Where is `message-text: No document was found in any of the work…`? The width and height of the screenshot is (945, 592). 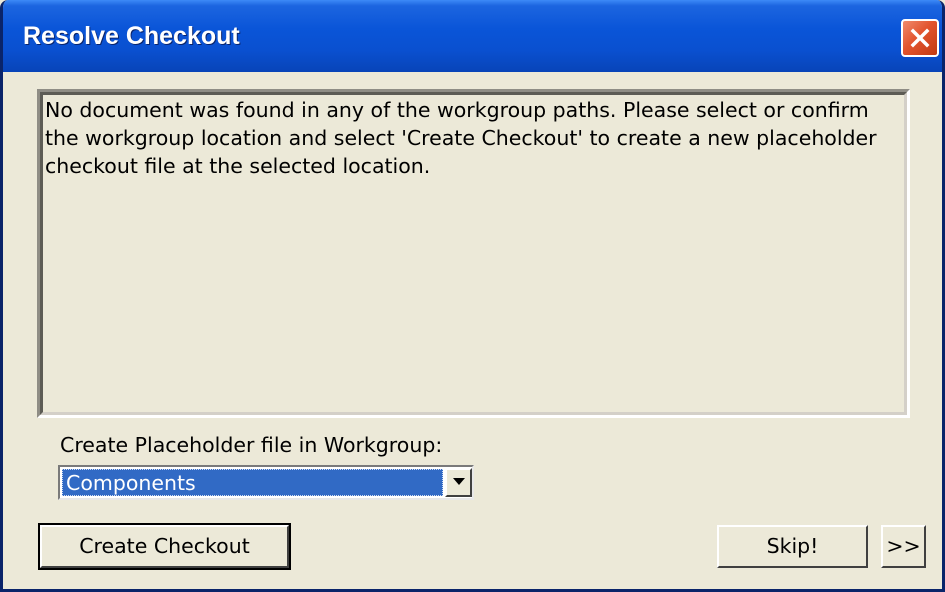
message-text: No document was found in any of the work… is located at coordinates (461, 138).